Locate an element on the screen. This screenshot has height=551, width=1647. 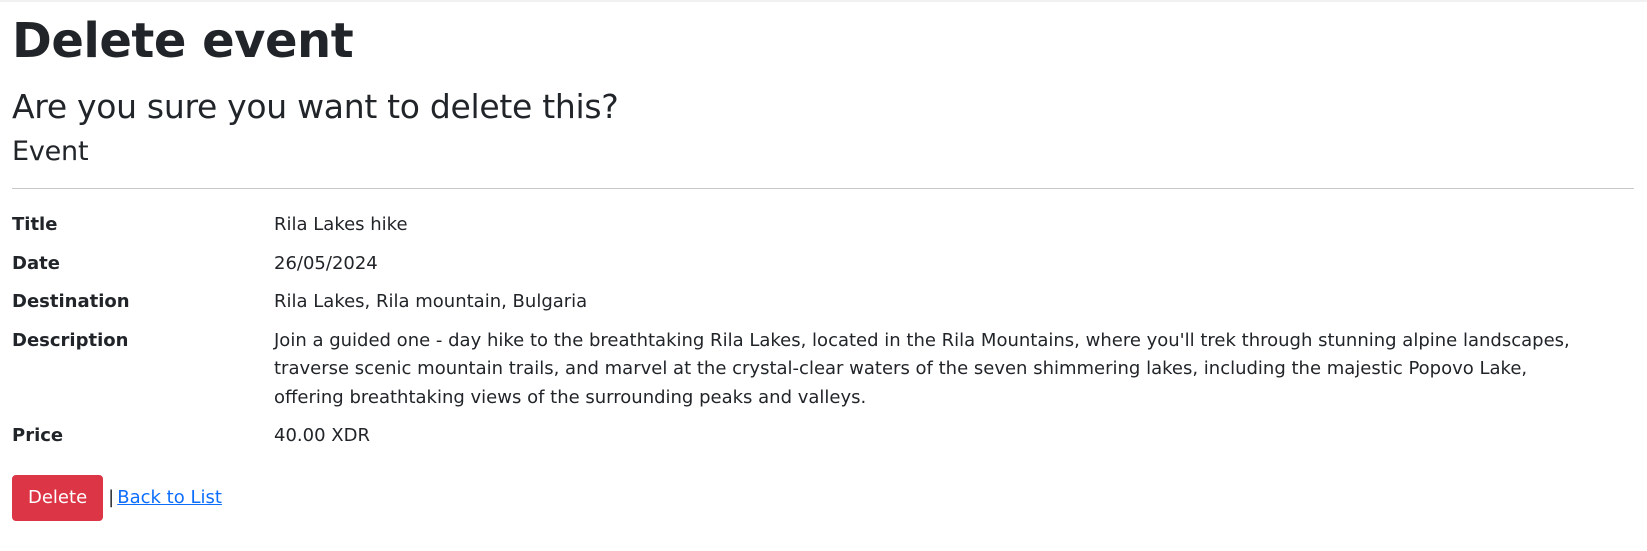
detail-label-date: Date is located at coordinates (36, 263).